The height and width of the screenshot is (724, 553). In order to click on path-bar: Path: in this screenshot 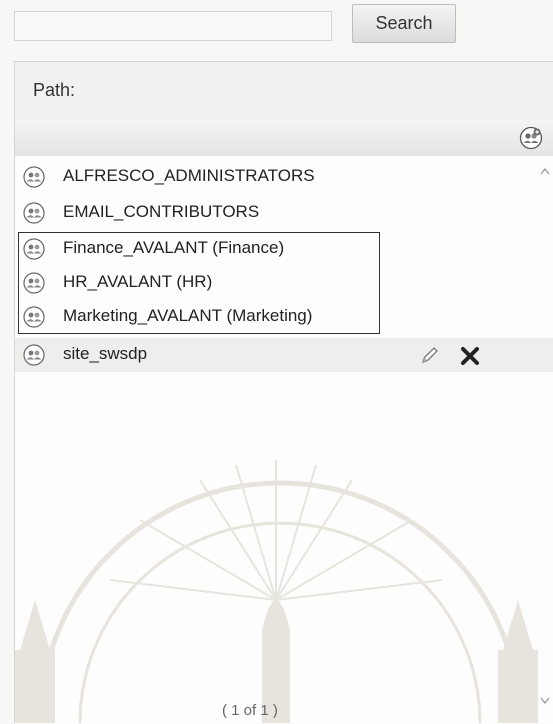, I will do `click(284, 91)`.